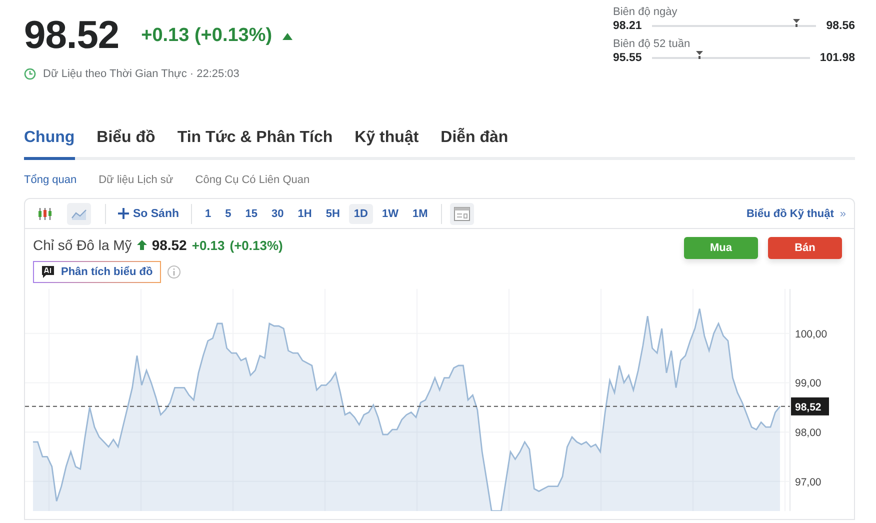 The height and width of the screenshot is (523, 876). I want to click on price-change: +0.13 (+0.13%), so click(206, 36).